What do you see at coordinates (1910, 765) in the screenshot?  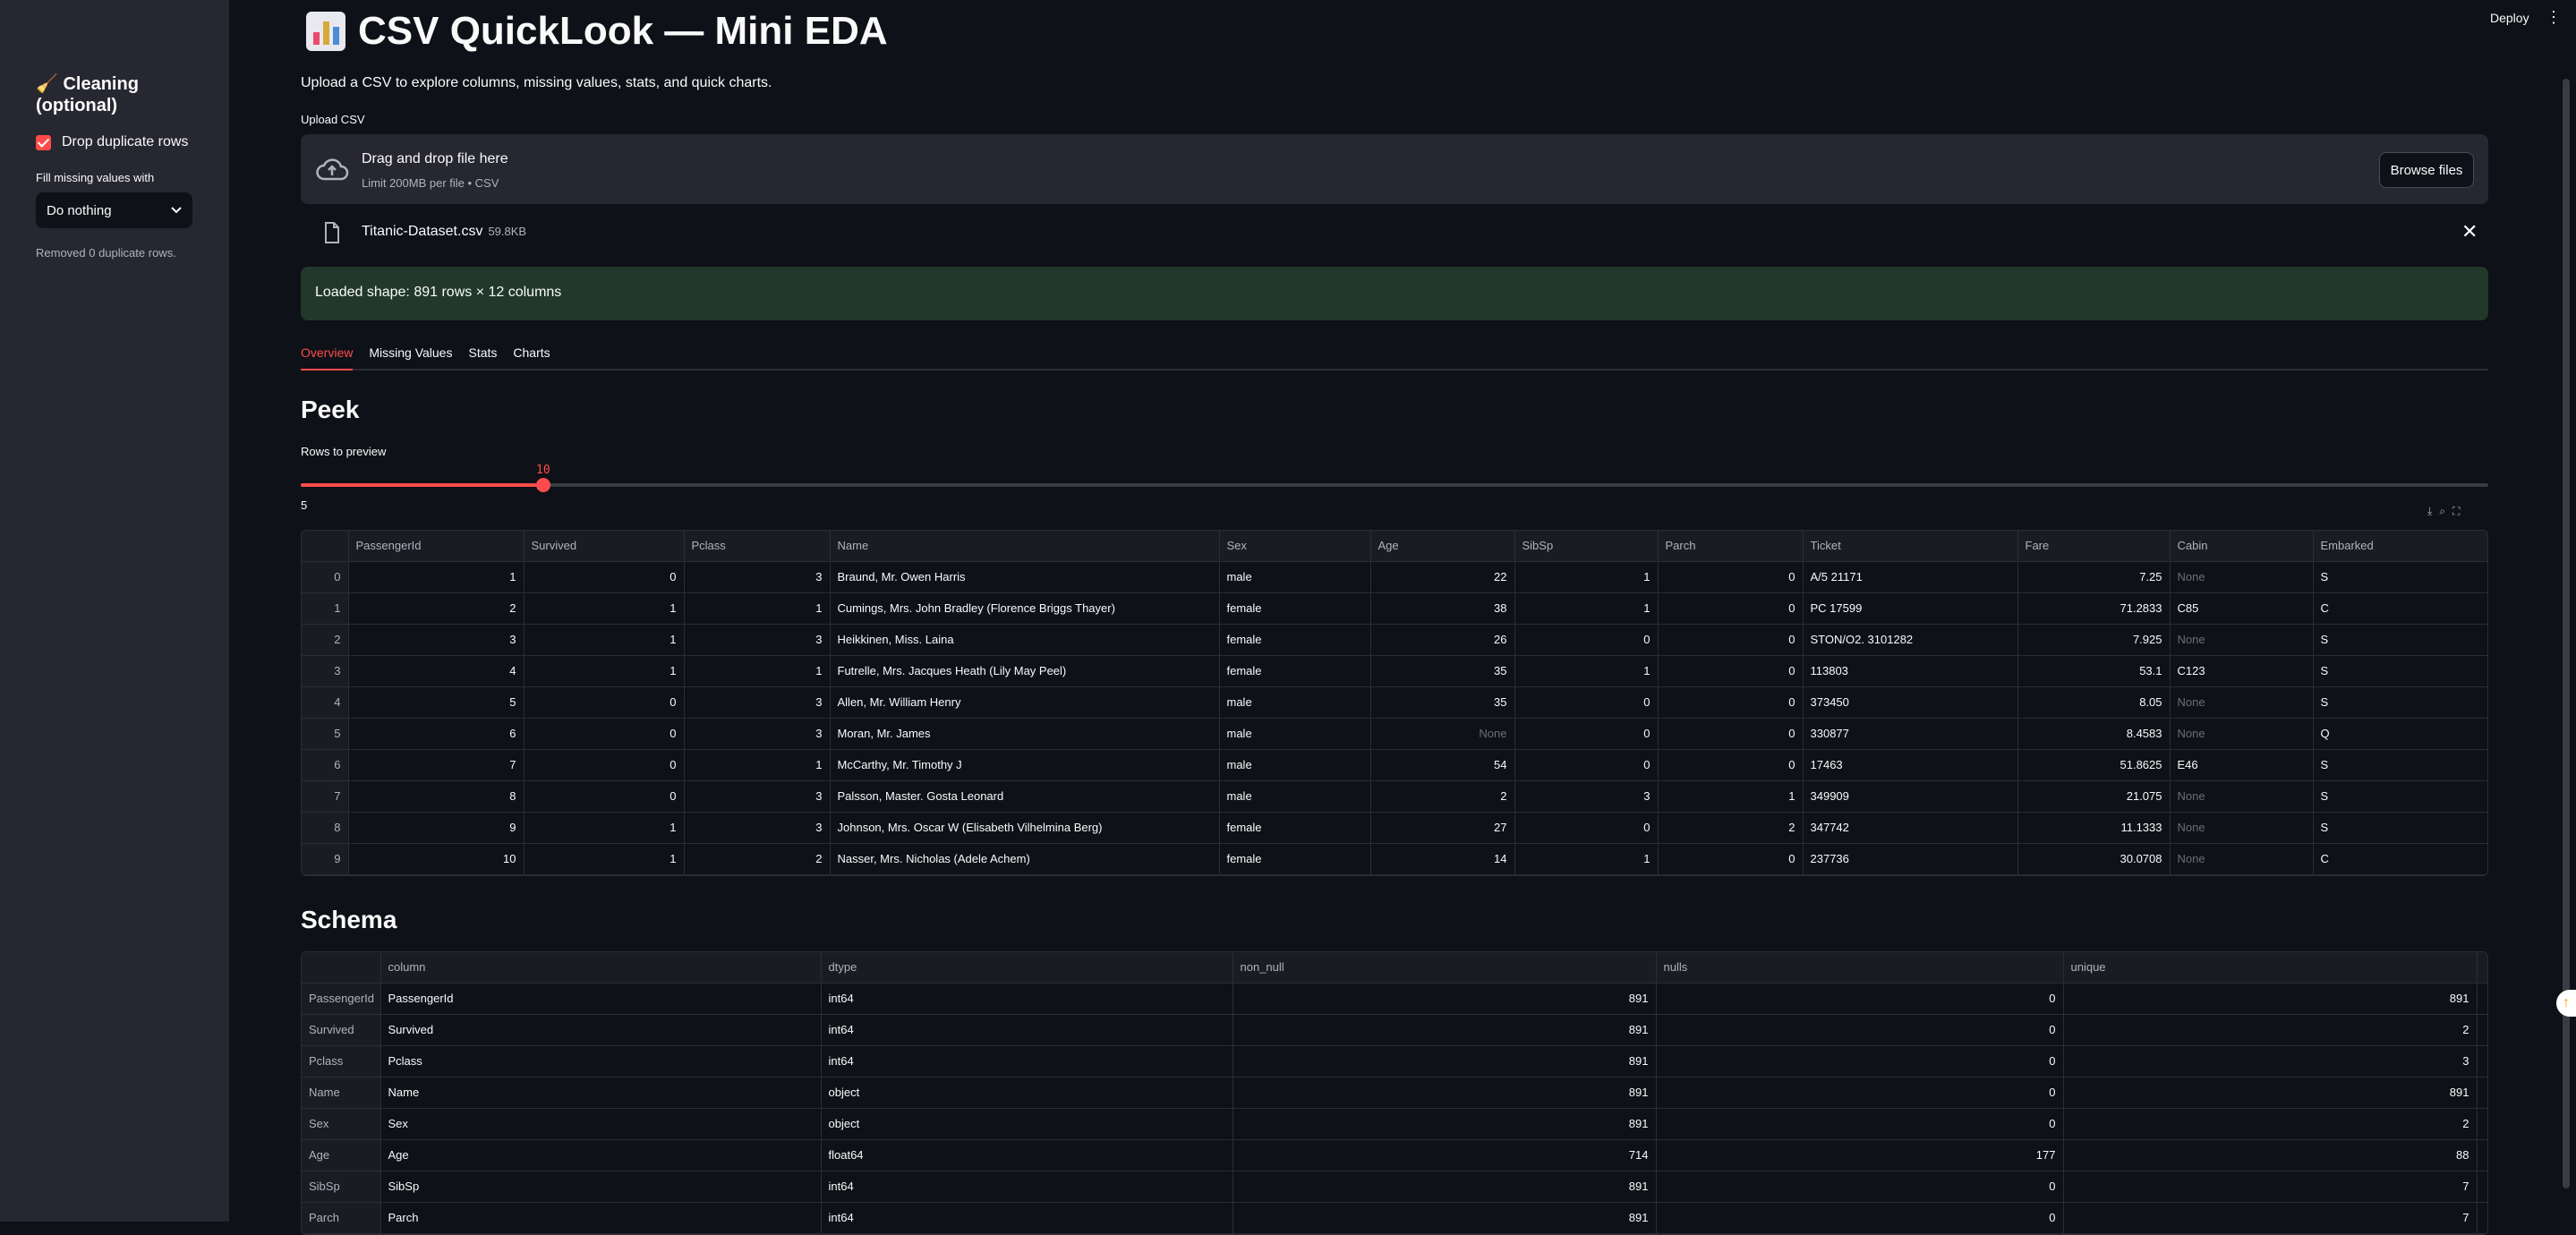 I see `table-cell: 17463` at bounding box center [1910, 765].